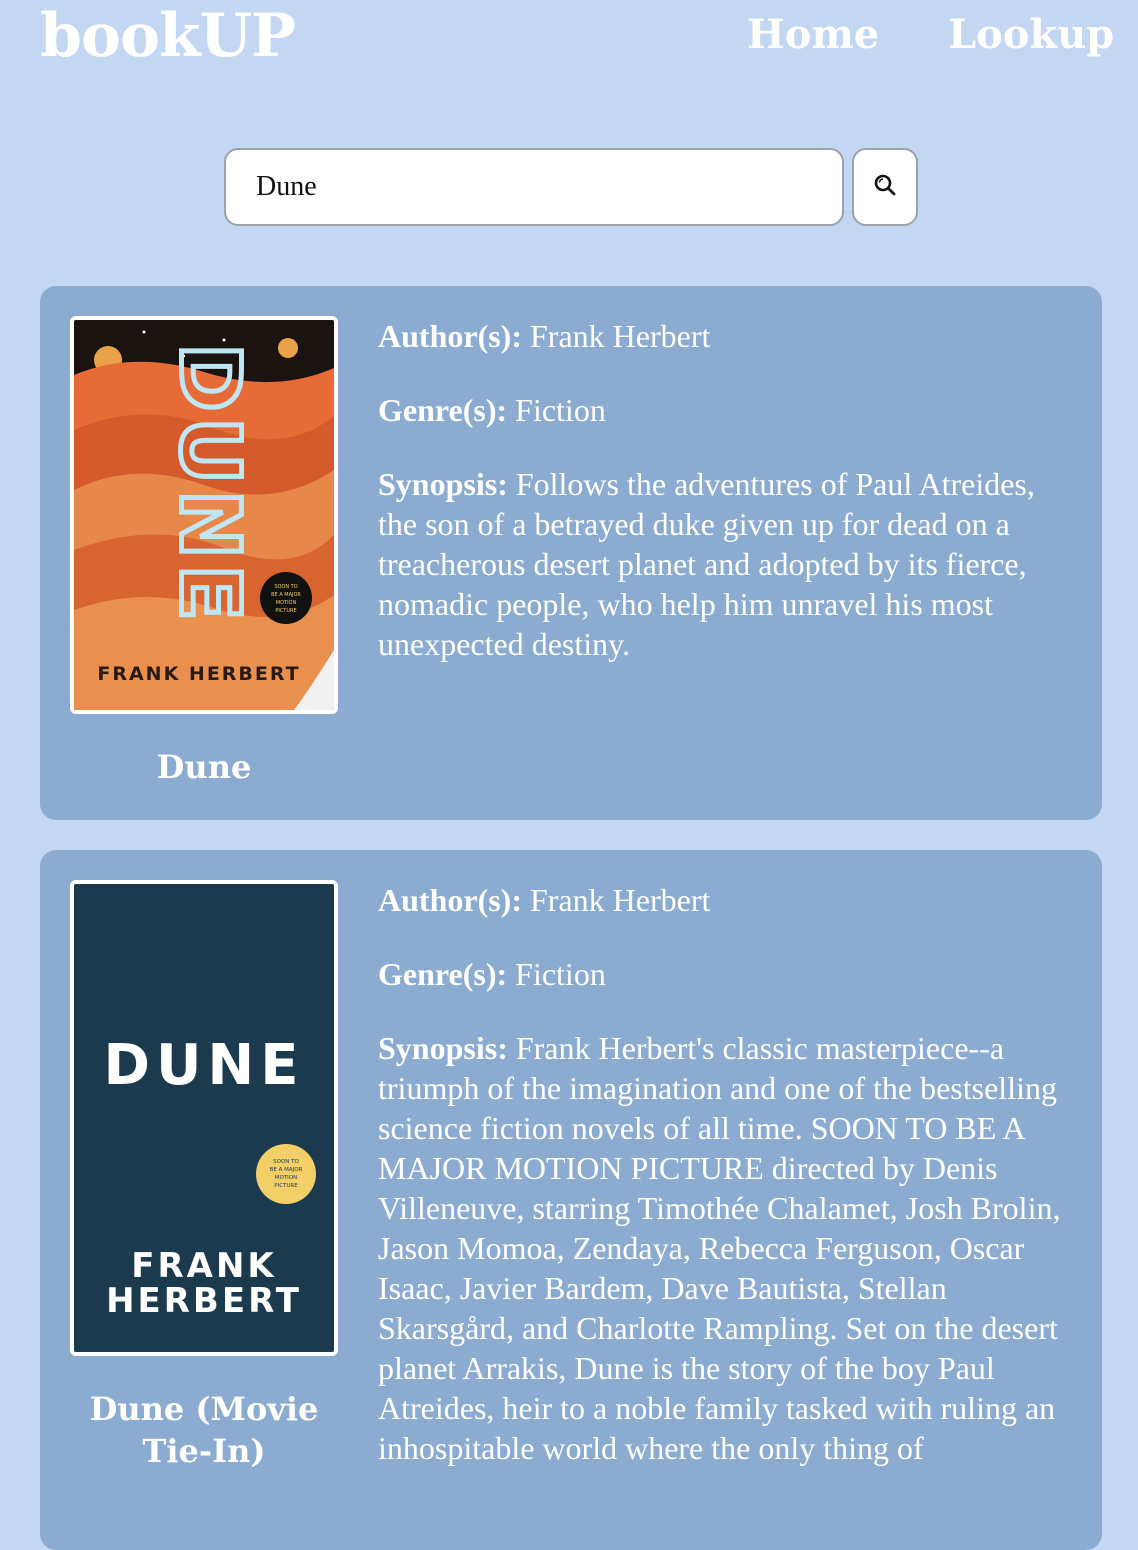 This screenshot has width=1138, height=1550. Describe the element at coordinates (168, 36) in the screenshot. I see `brand-logo: bookUP` at that location.